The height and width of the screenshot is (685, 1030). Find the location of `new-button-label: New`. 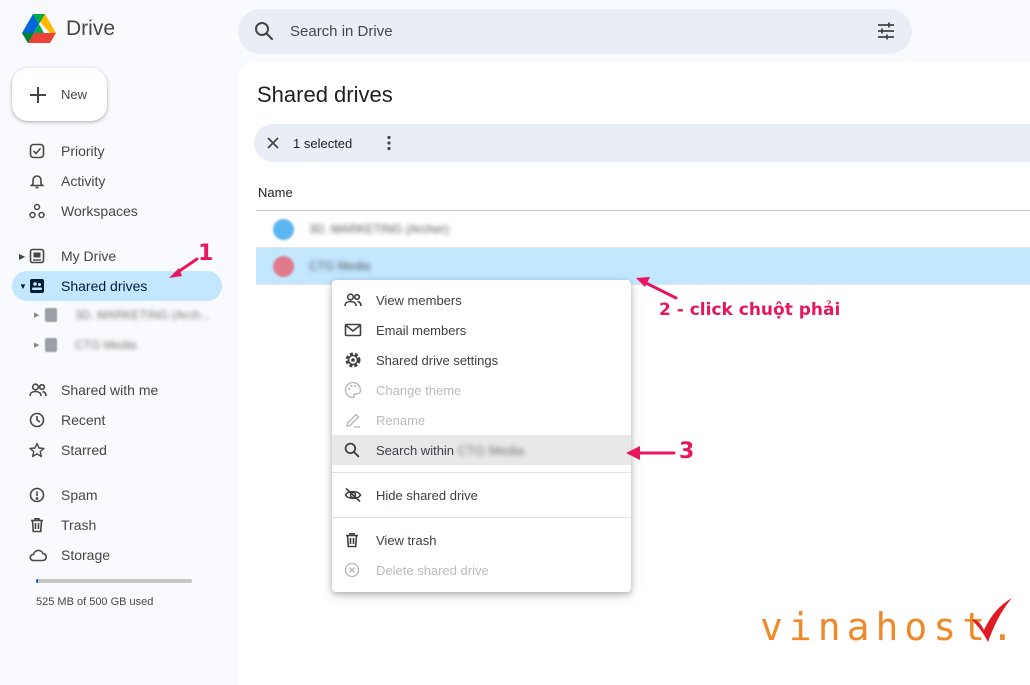

new-button-label: New is located at coordinates (74, 94).